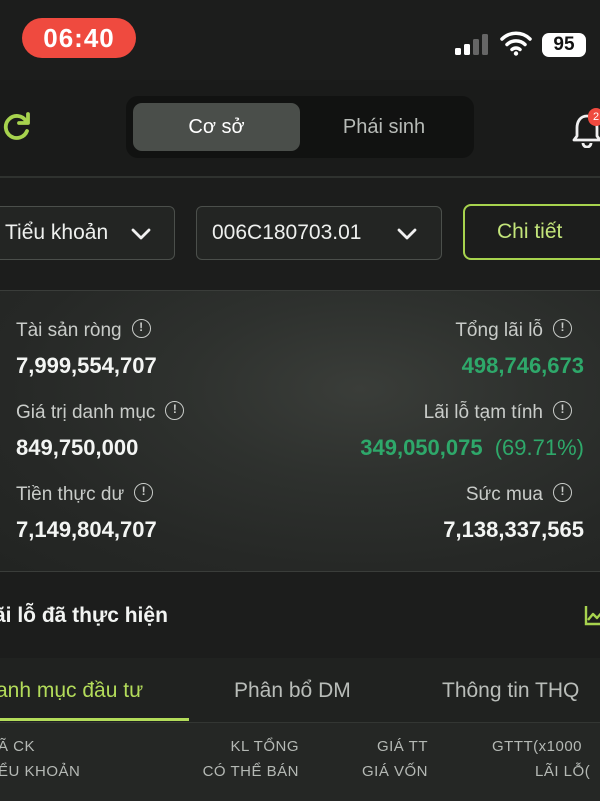 The width and height of the screenshot is (600, 801). I want to click on total-pnl-value: 498,746,673, so click(522, 365).